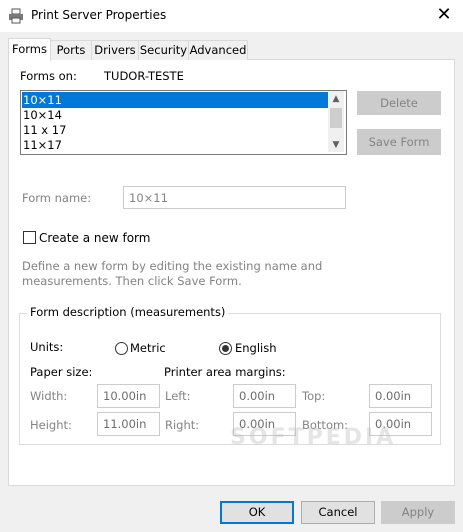 Image resolution: width=463 pixels, height=532 pixels. I want to click on list-item: 11×17, so click(42, 145).